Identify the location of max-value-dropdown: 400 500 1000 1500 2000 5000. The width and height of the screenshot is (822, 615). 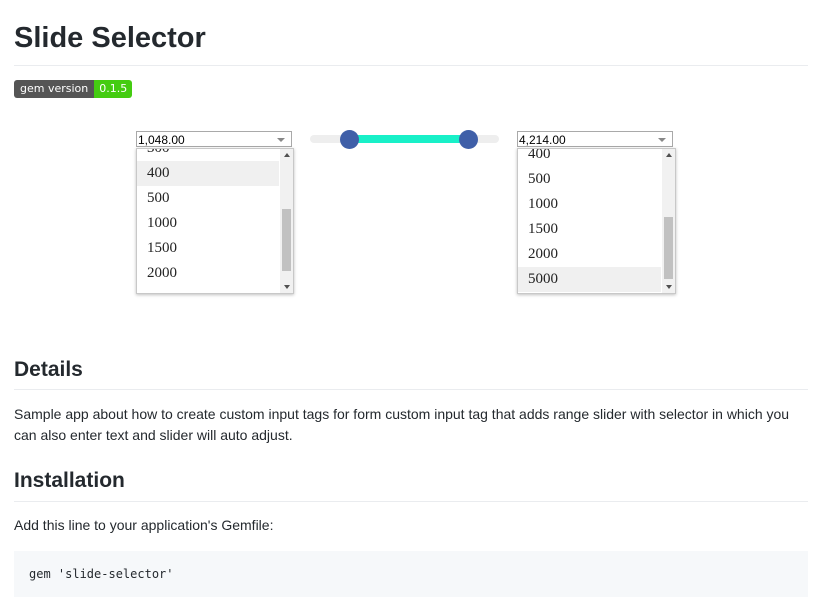
(596, 221).